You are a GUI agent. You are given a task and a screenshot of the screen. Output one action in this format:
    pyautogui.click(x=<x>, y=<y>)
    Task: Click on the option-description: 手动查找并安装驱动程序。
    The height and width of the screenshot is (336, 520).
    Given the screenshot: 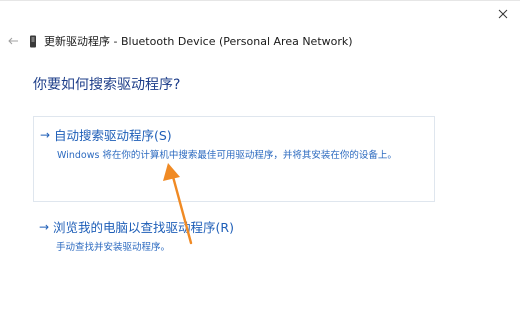 What is the action you would take?
    pyautogui.click(x=113, y=247)
    